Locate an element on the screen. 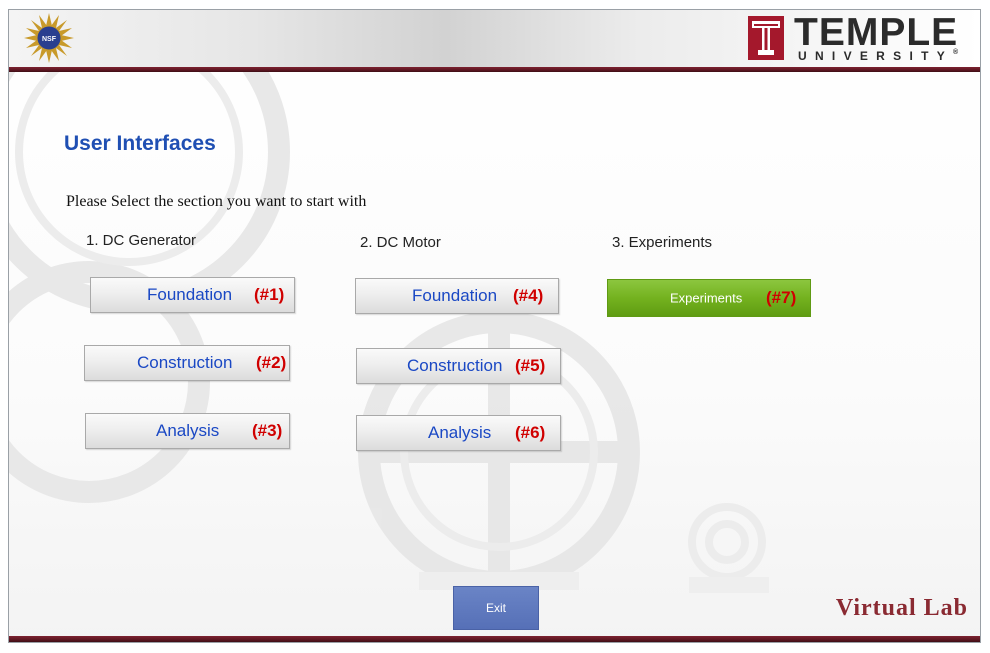 The image size is (990, 653). temple-wordmark: TEMPLE is located at coordinates (876, 32).